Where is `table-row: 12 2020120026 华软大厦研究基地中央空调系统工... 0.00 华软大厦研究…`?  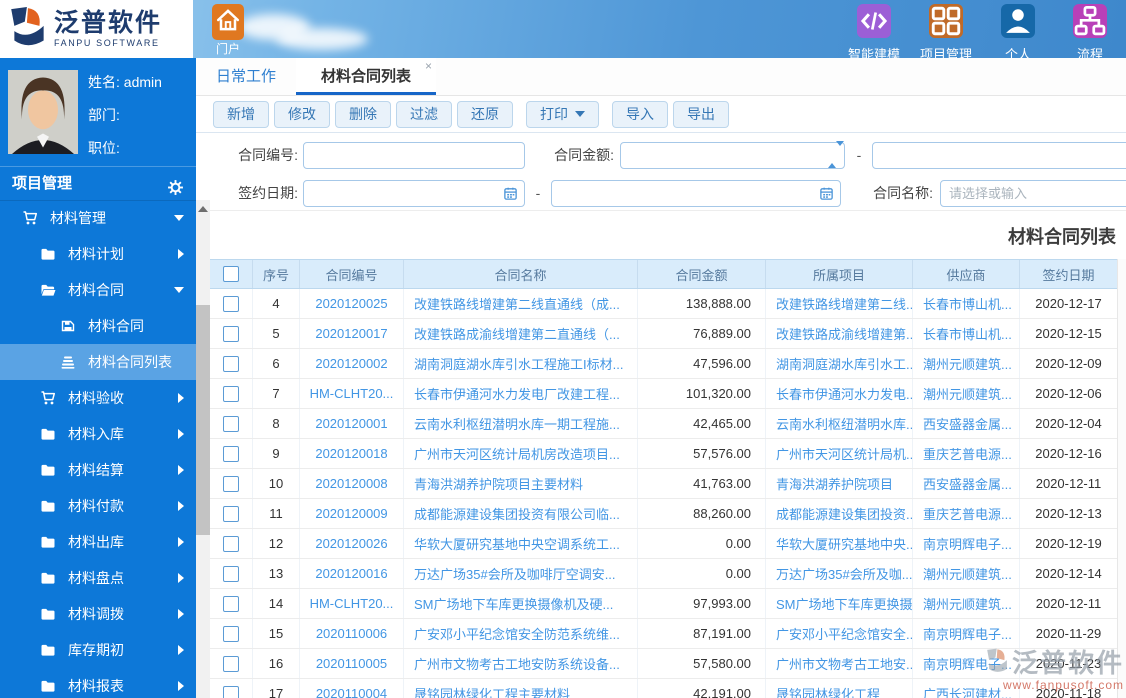
table-row: 12 2020120026 华软大厦研究基地中央空调系统工... 0.00 华软大厦研究… is located at coordinates (663, 544).